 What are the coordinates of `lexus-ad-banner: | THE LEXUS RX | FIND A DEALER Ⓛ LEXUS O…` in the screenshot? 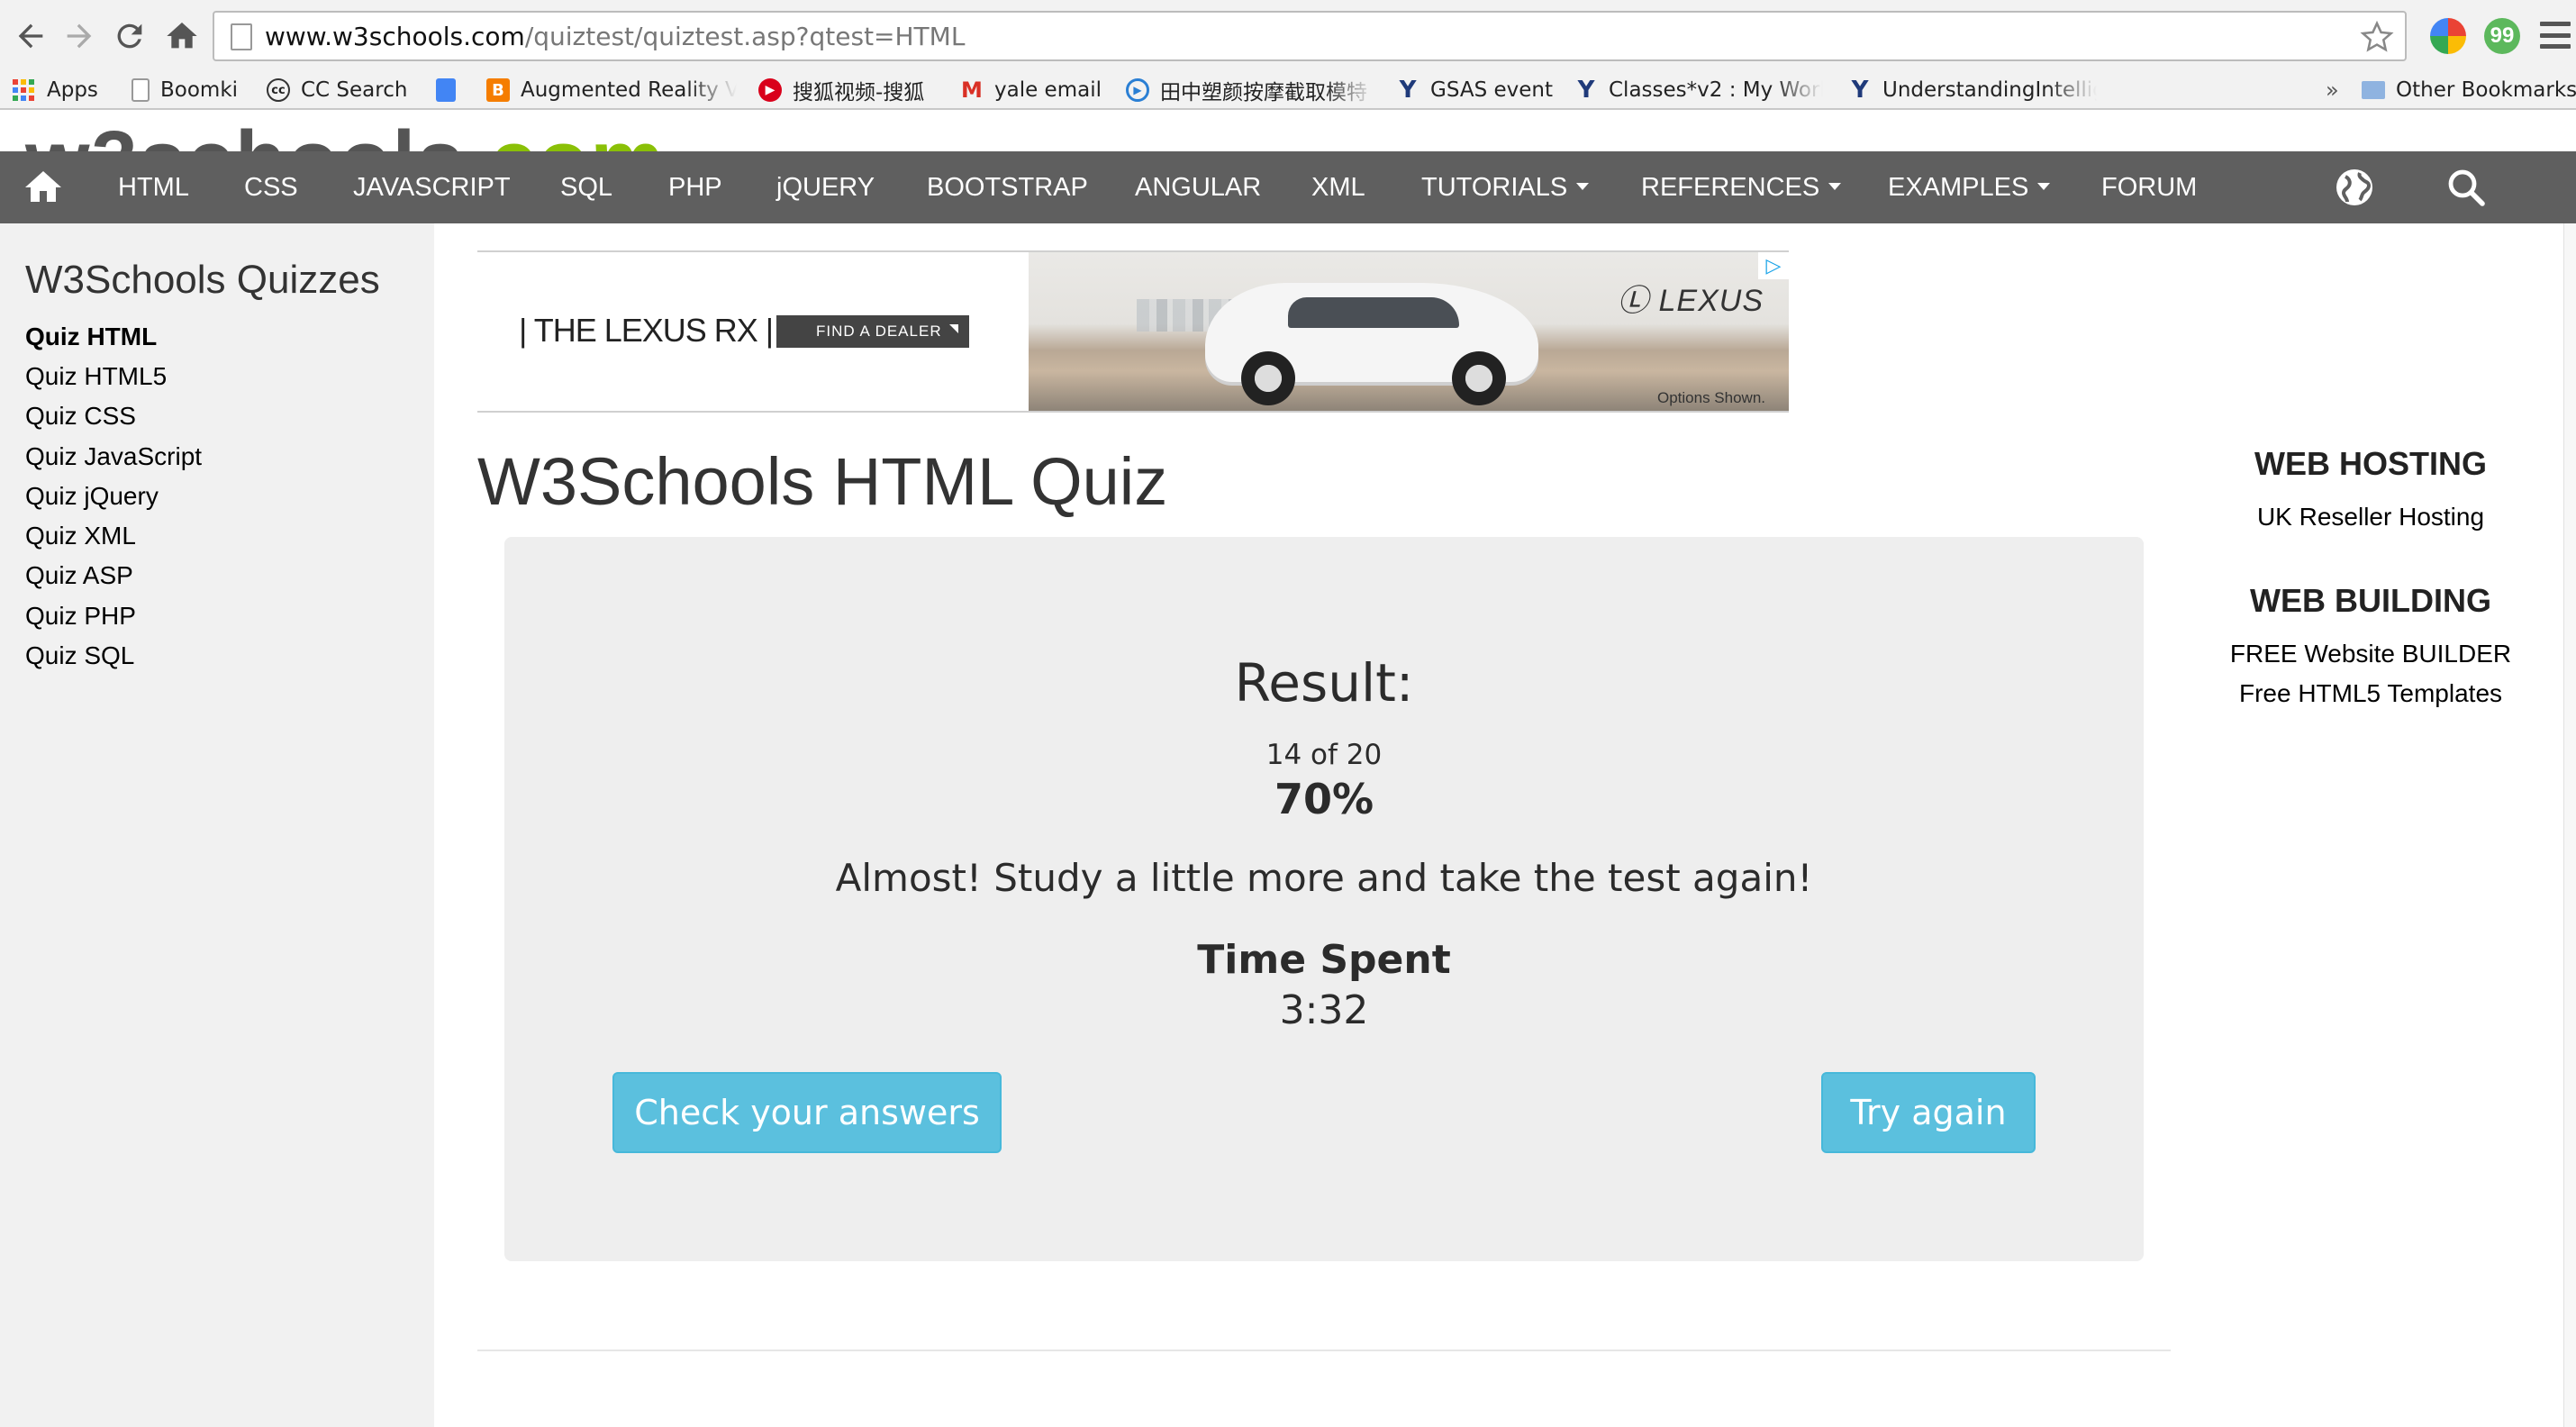 It's located at (1133, 331).